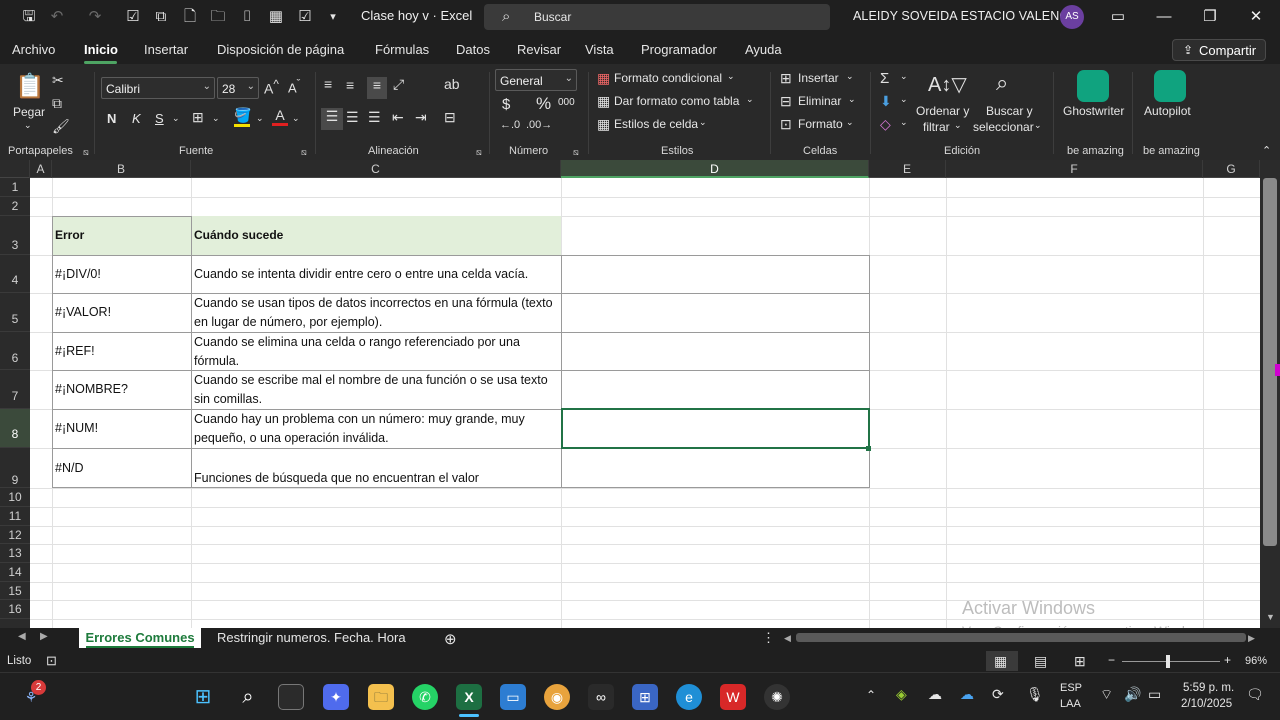  I want to click on collapse-ribbon-icon: ⌃, so click(1266, 150).